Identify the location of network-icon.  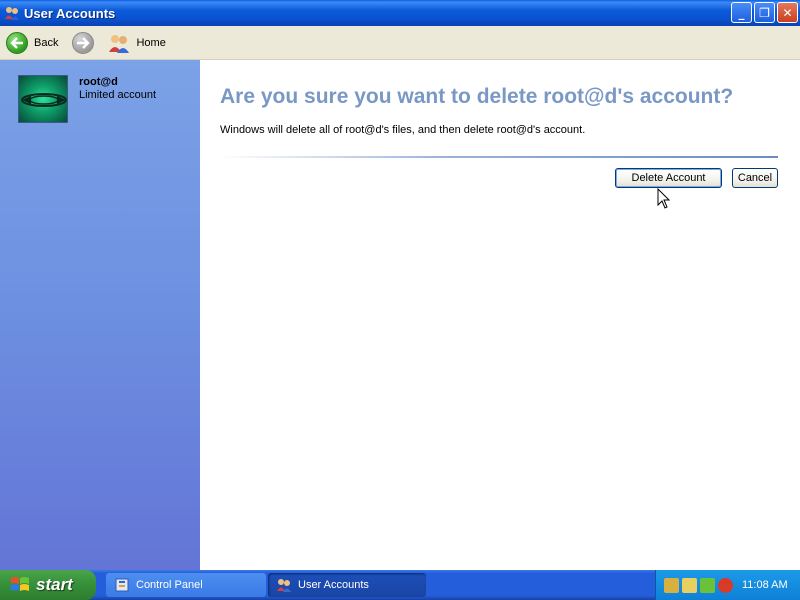
(689, 585).